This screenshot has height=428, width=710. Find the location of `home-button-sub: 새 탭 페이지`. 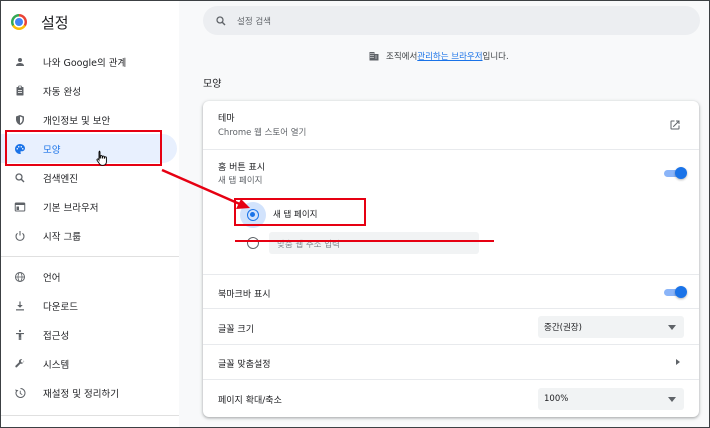

home-button-sub: 새 탭 페이지 is located at coordinates (240, 181).